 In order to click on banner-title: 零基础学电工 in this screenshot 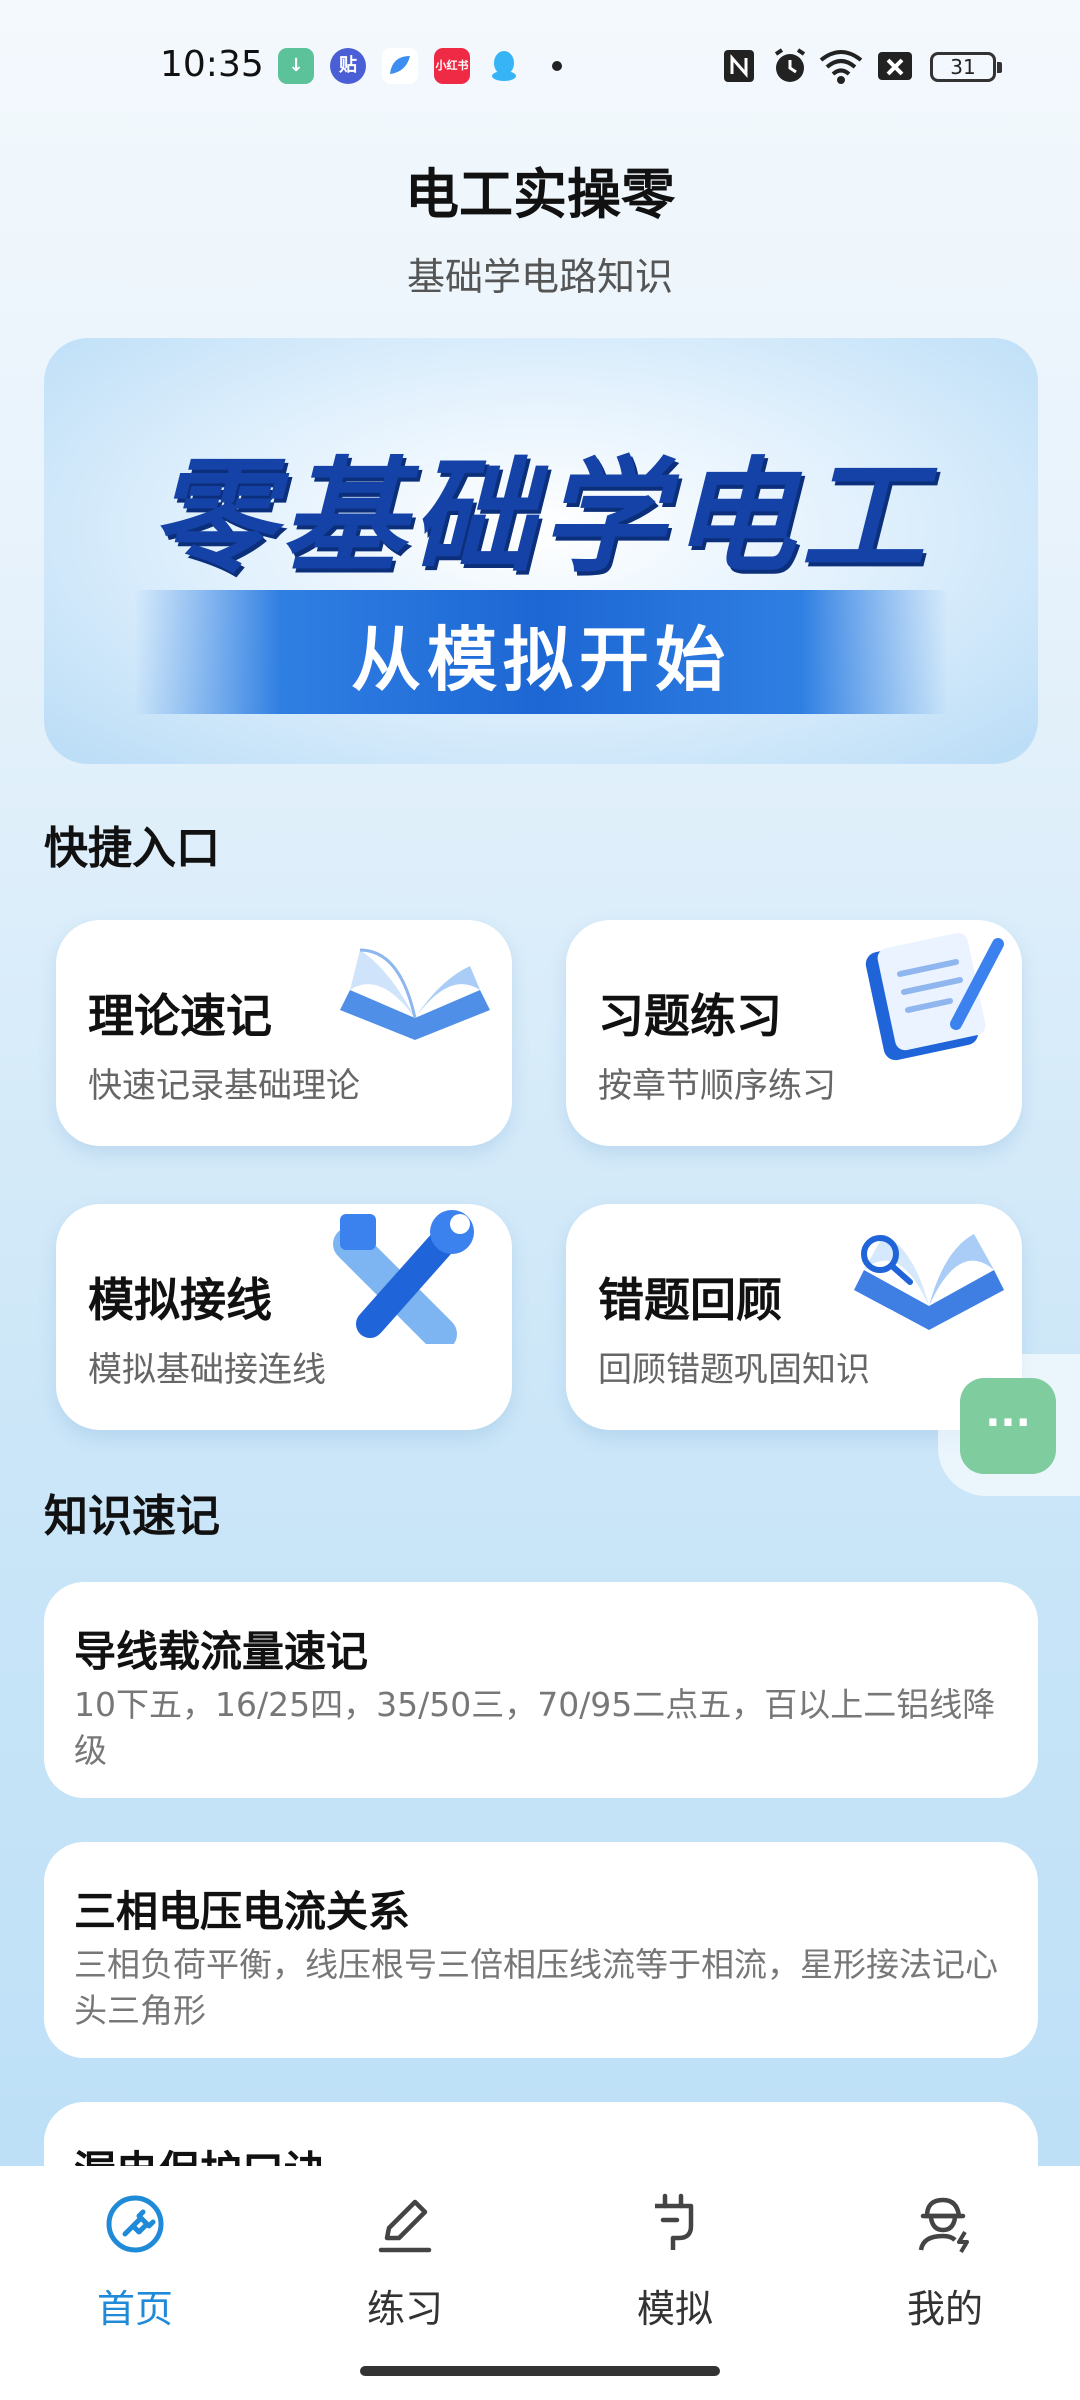, I will do `click(540, 518)`.